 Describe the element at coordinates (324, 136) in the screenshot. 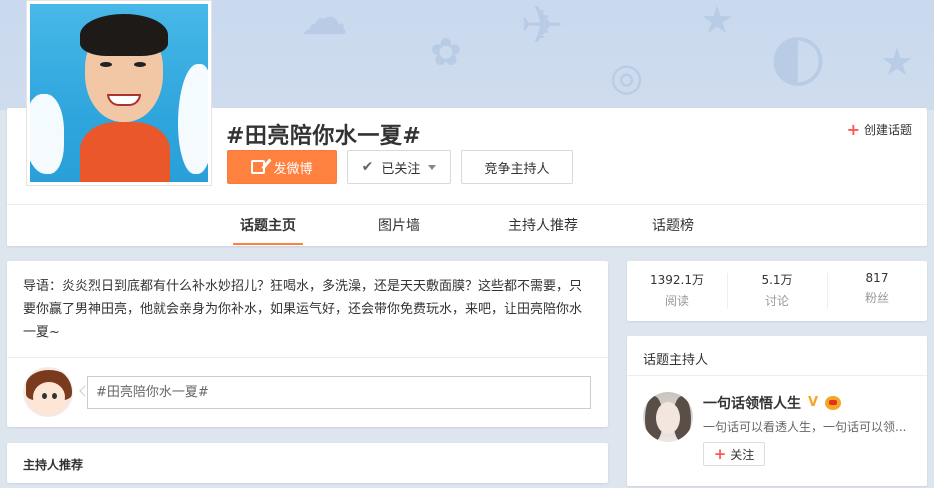

I see `topic-title: #田亮陪你水一夏#` at that location.